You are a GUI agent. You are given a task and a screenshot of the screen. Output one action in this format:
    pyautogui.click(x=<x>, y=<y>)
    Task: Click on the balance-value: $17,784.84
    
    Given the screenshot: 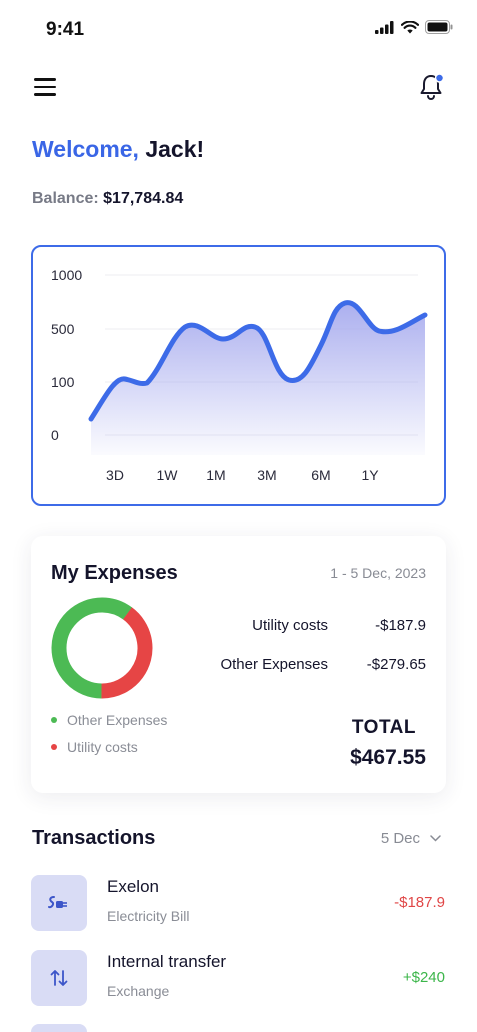 What is the action you would take?
    pyautogui.click(x=143, y=198)
    